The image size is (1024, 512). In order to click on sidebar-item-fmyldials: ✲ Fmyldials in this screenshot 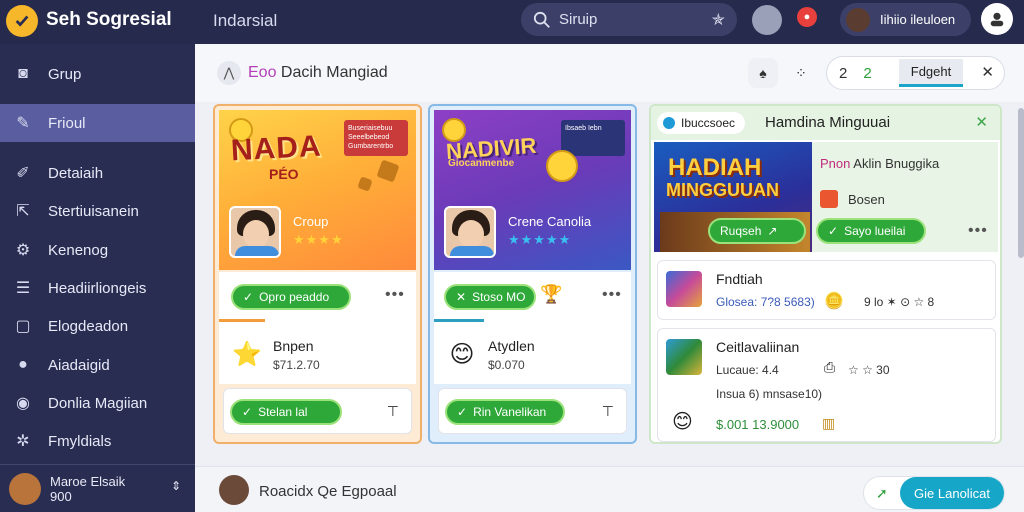, I will do `click(97, 441)`.